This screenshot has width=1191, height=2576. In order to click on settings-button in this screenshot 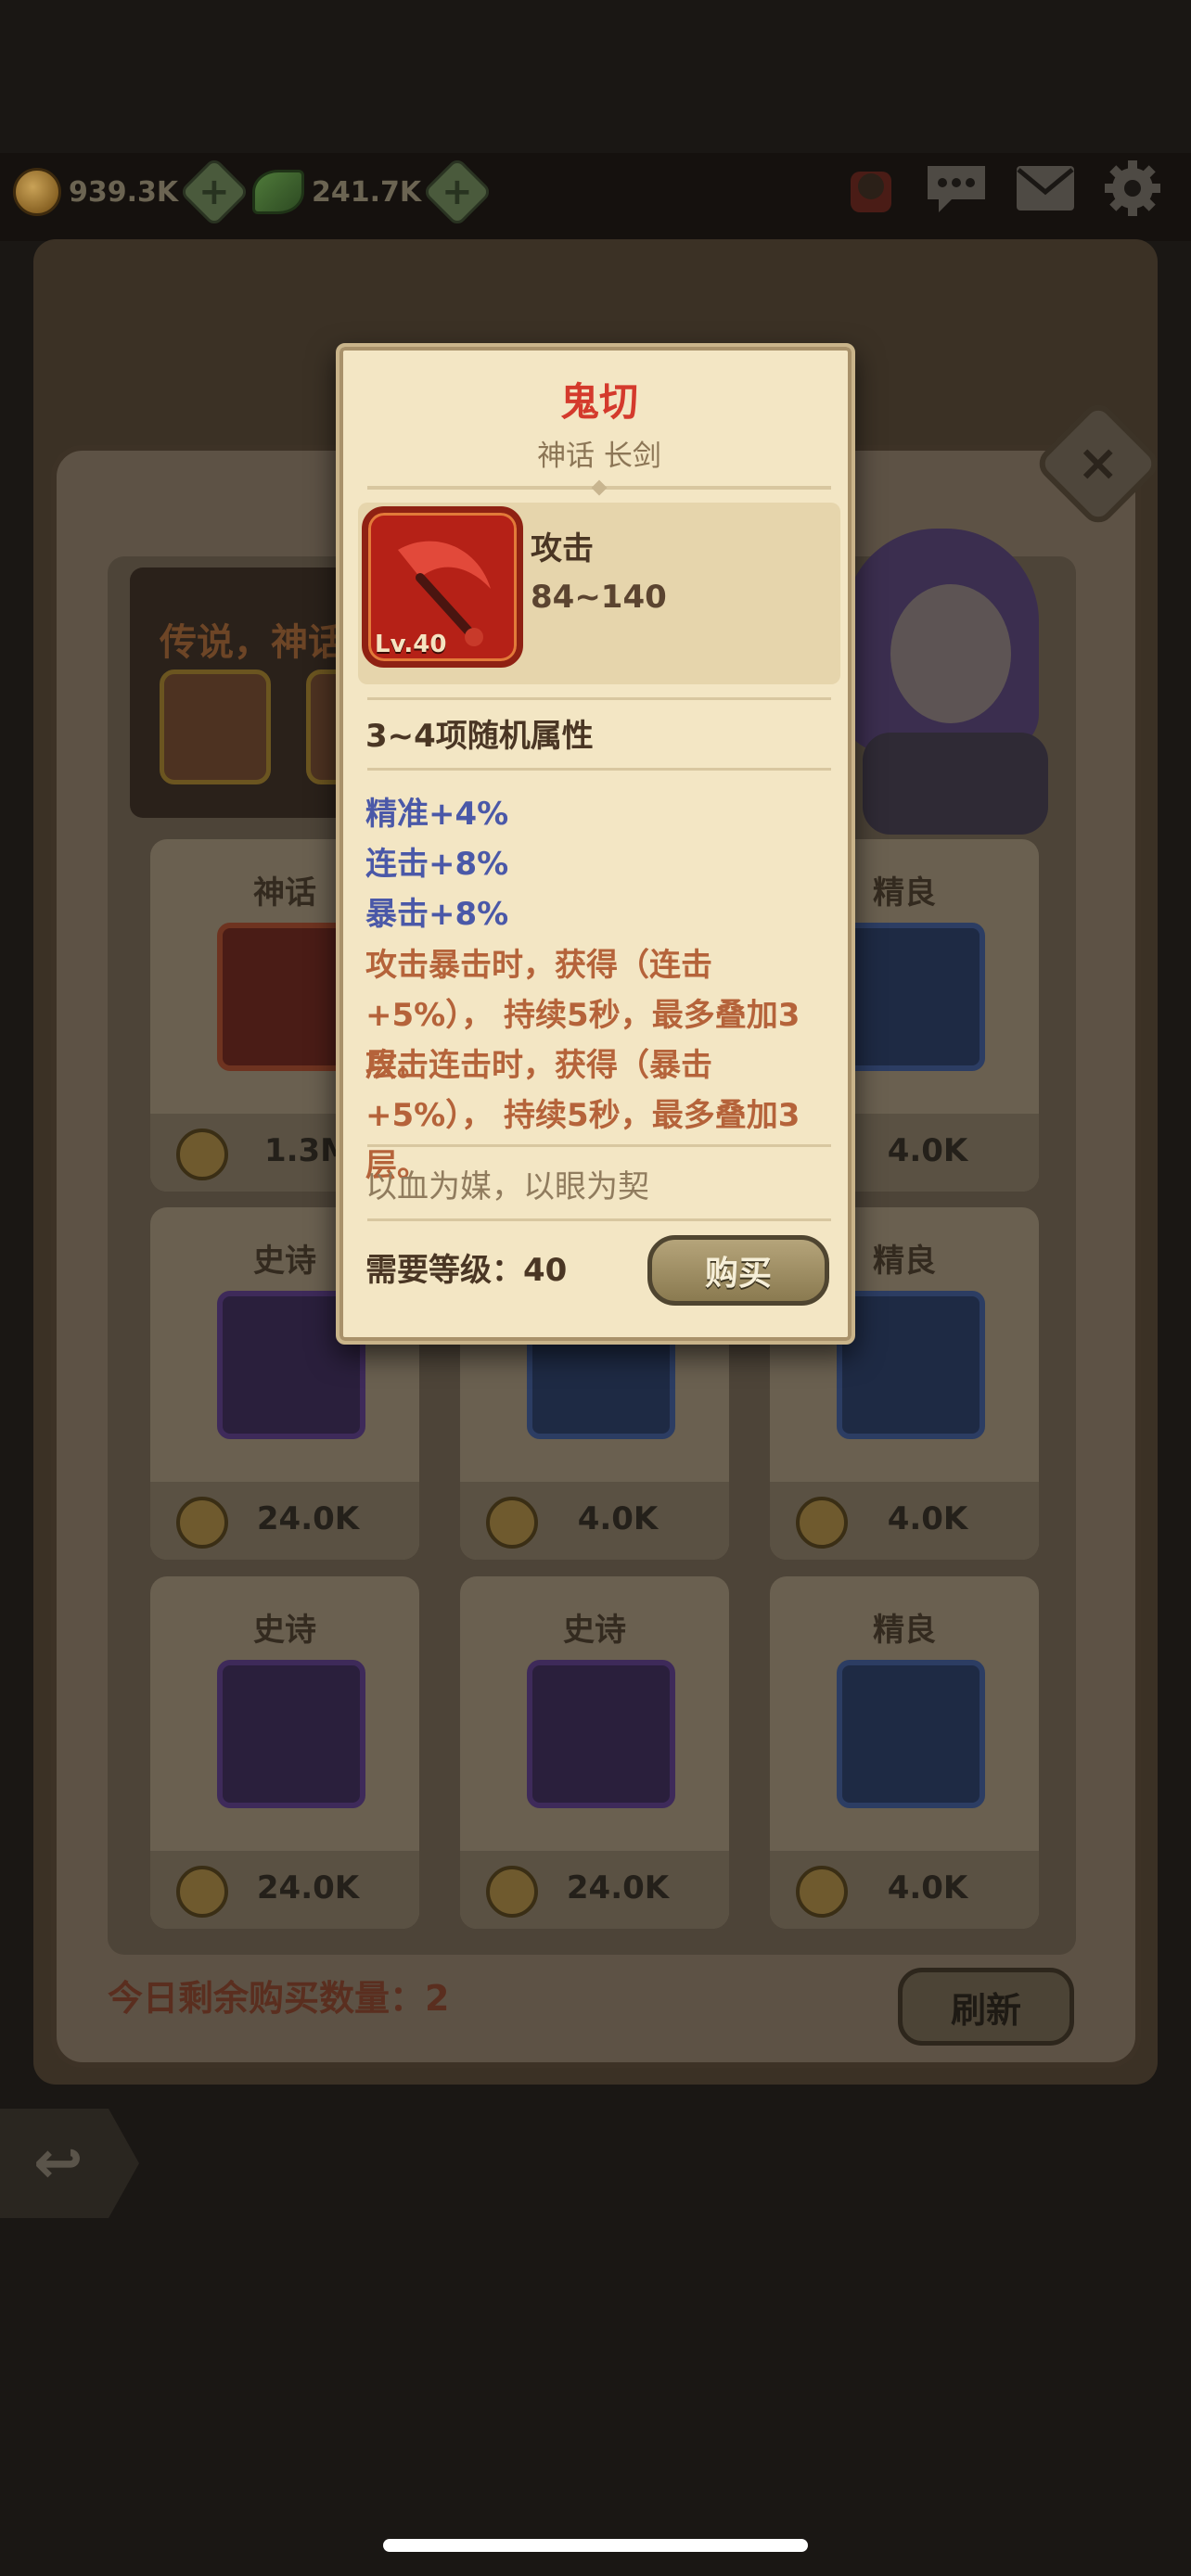, I will do `click(1132, 188)`.